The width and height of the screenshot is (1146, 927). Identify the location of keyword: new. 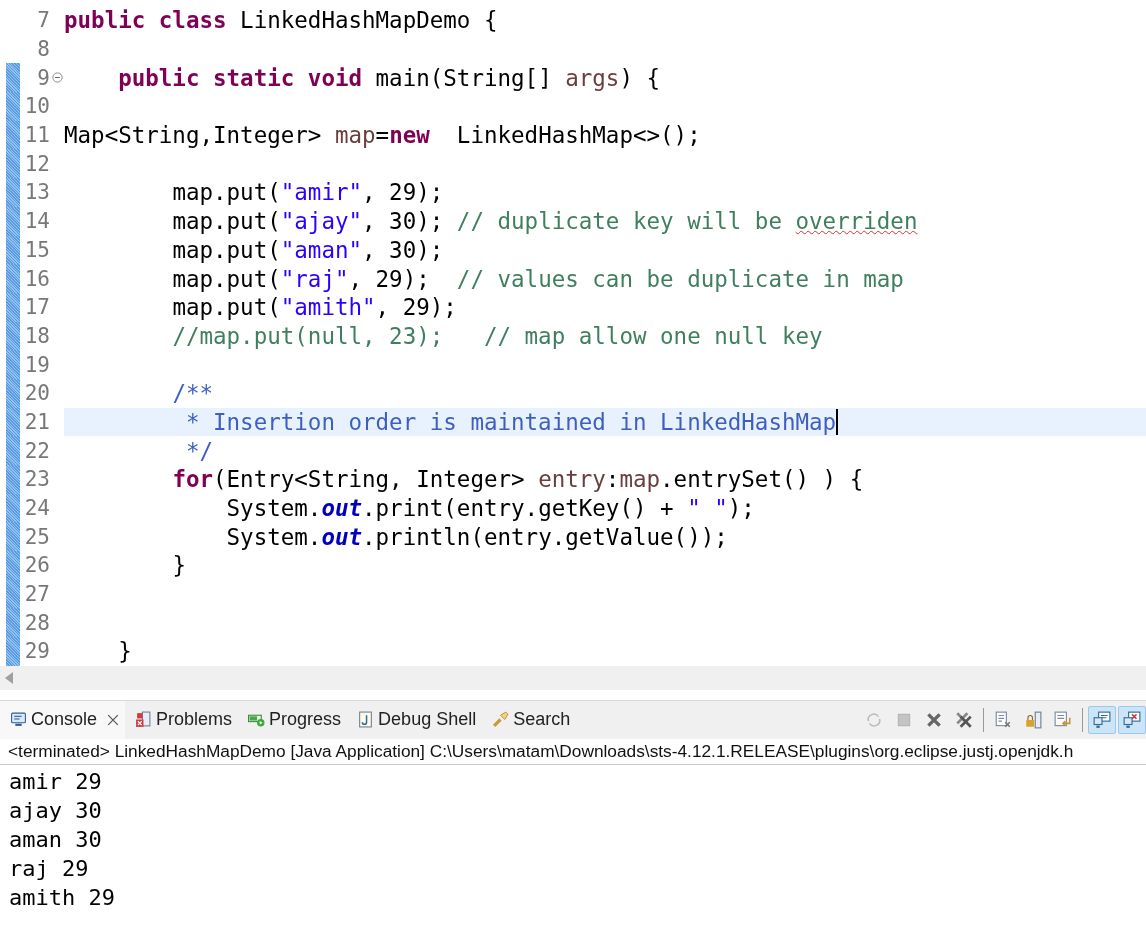
(409, 135).